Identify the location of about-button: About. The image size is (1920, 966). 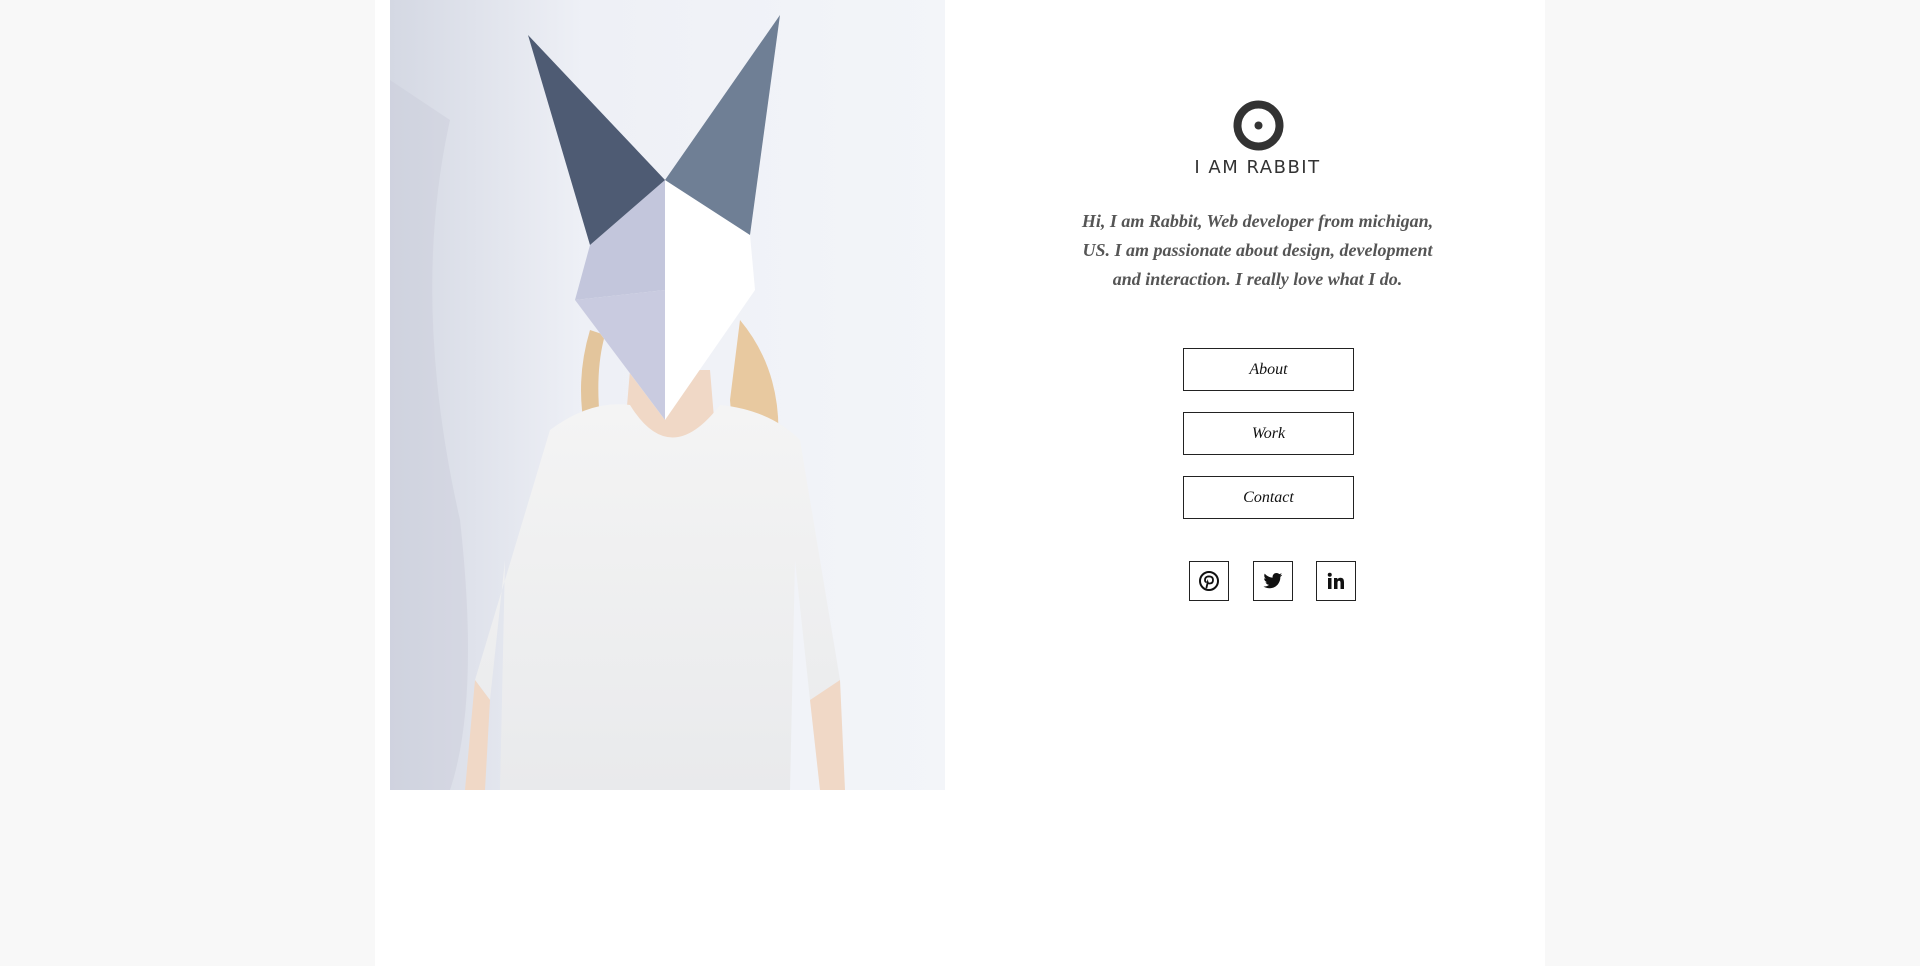
(1268, 369).